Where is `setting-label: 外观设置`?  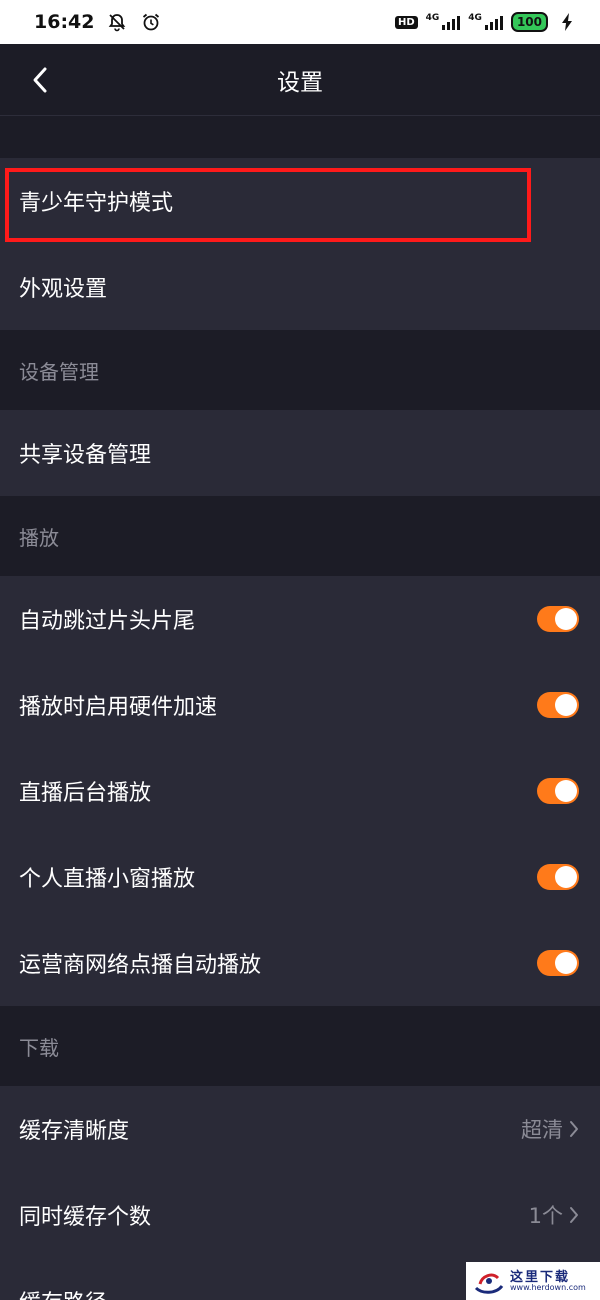
setting-label: 外观设置 is located at coordinates (63, 289).